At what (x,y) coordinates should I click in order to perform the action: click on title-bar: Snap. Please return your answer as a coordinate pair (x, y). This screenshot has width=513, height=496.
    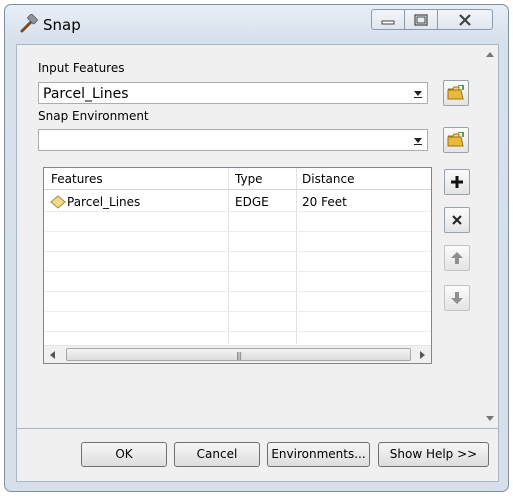
    Looking at the image, I should click on (256, 25).